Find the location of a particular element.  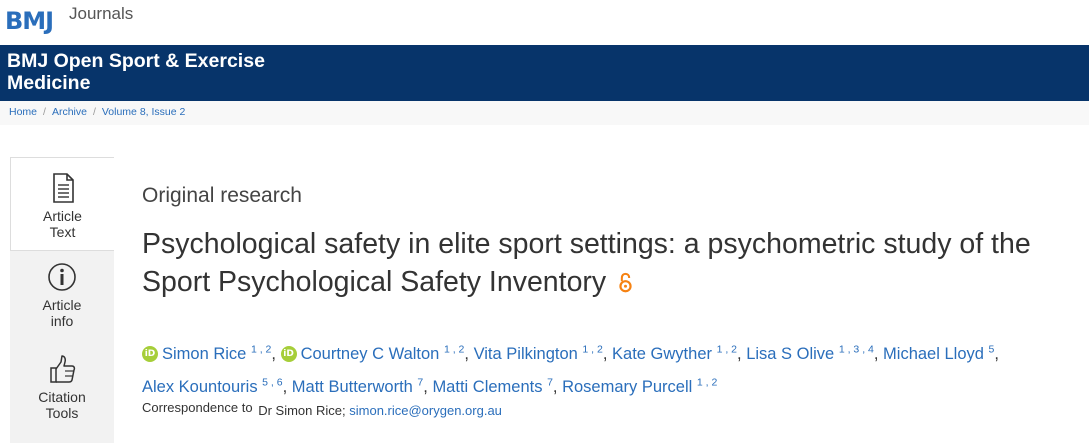

author-item: Lisa S Olive 1 , 3 , 4, is located at coordinates (814, 353).